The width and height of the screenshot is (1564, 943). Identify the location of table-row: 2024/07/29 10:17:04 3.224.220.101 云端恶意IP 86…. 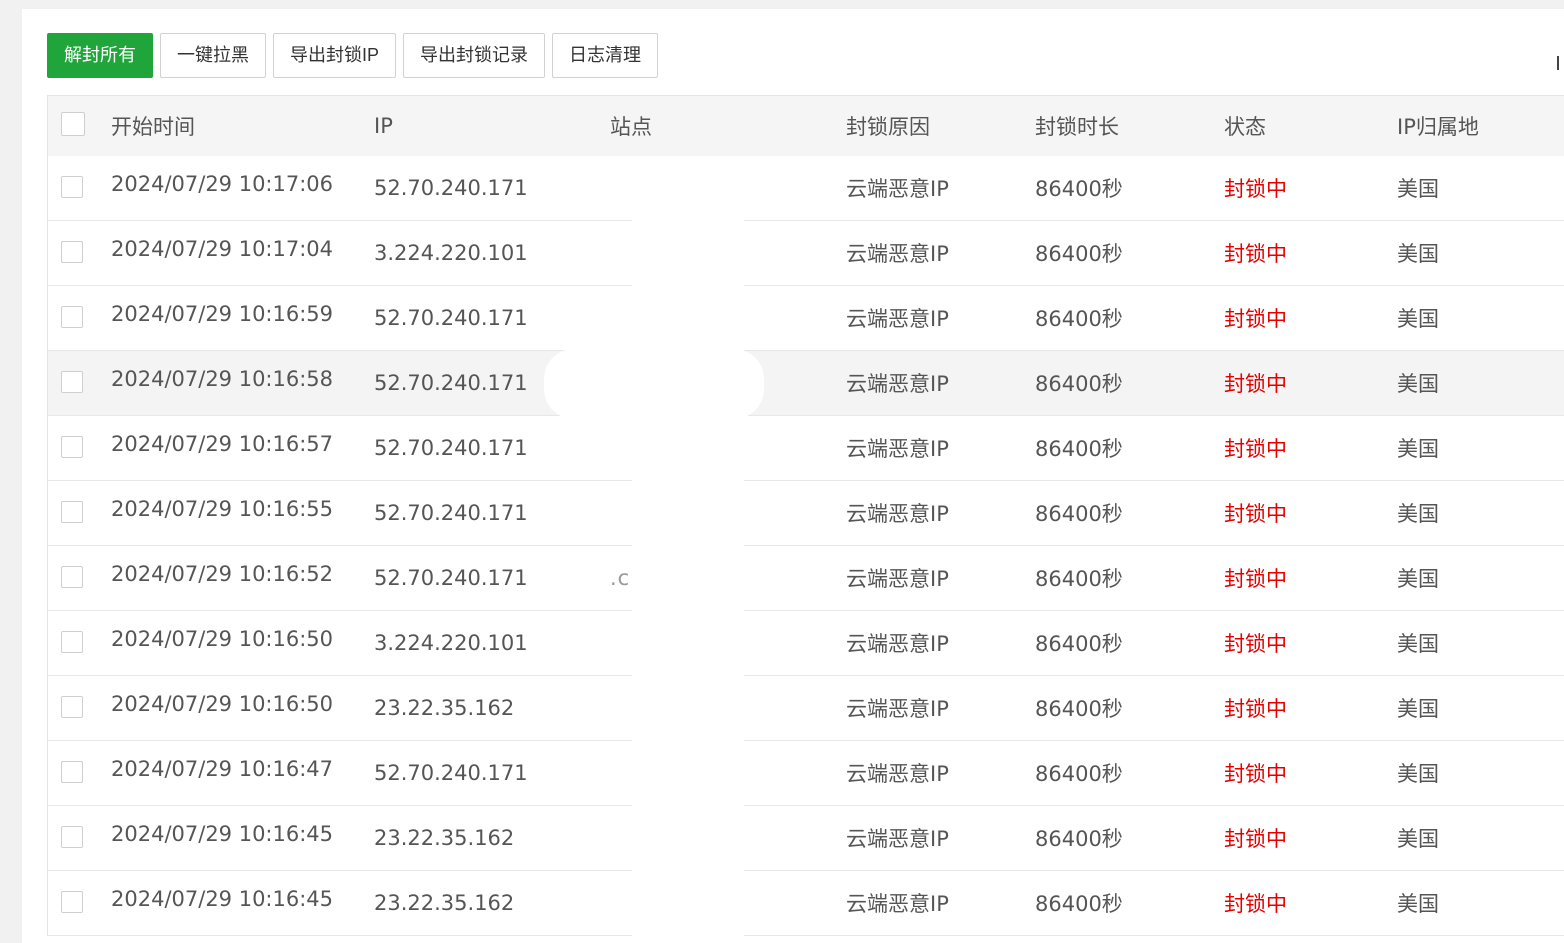
(806, 253).